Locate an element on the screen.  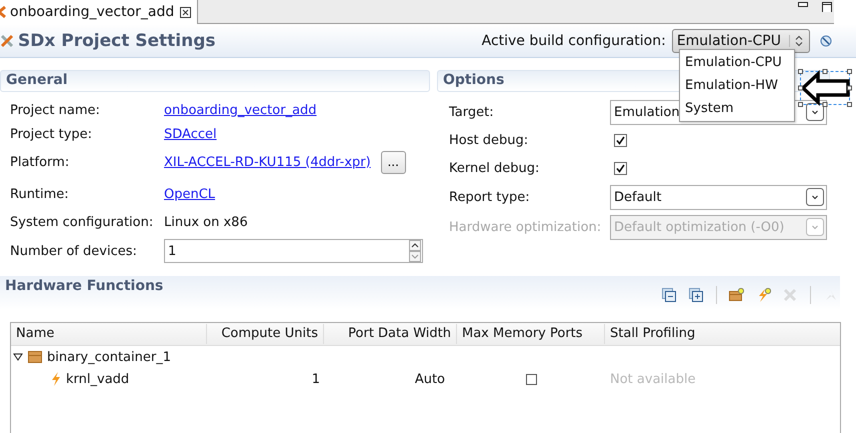
table-cell-text: 1 is located at coordinates (315, 379).